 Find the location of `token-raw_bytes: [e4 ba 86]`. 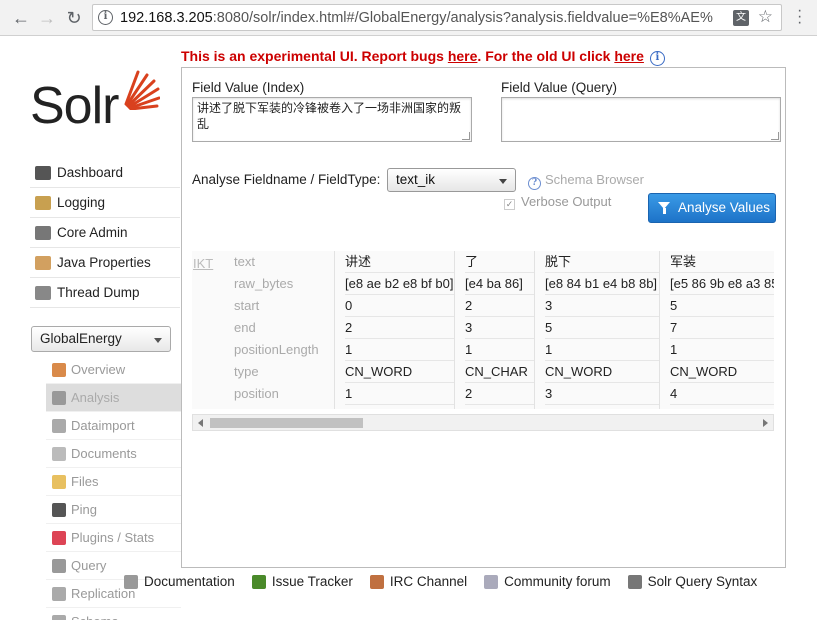

token-raw_bytes: [e4 ba 86] is located at coordinates (499, 284).